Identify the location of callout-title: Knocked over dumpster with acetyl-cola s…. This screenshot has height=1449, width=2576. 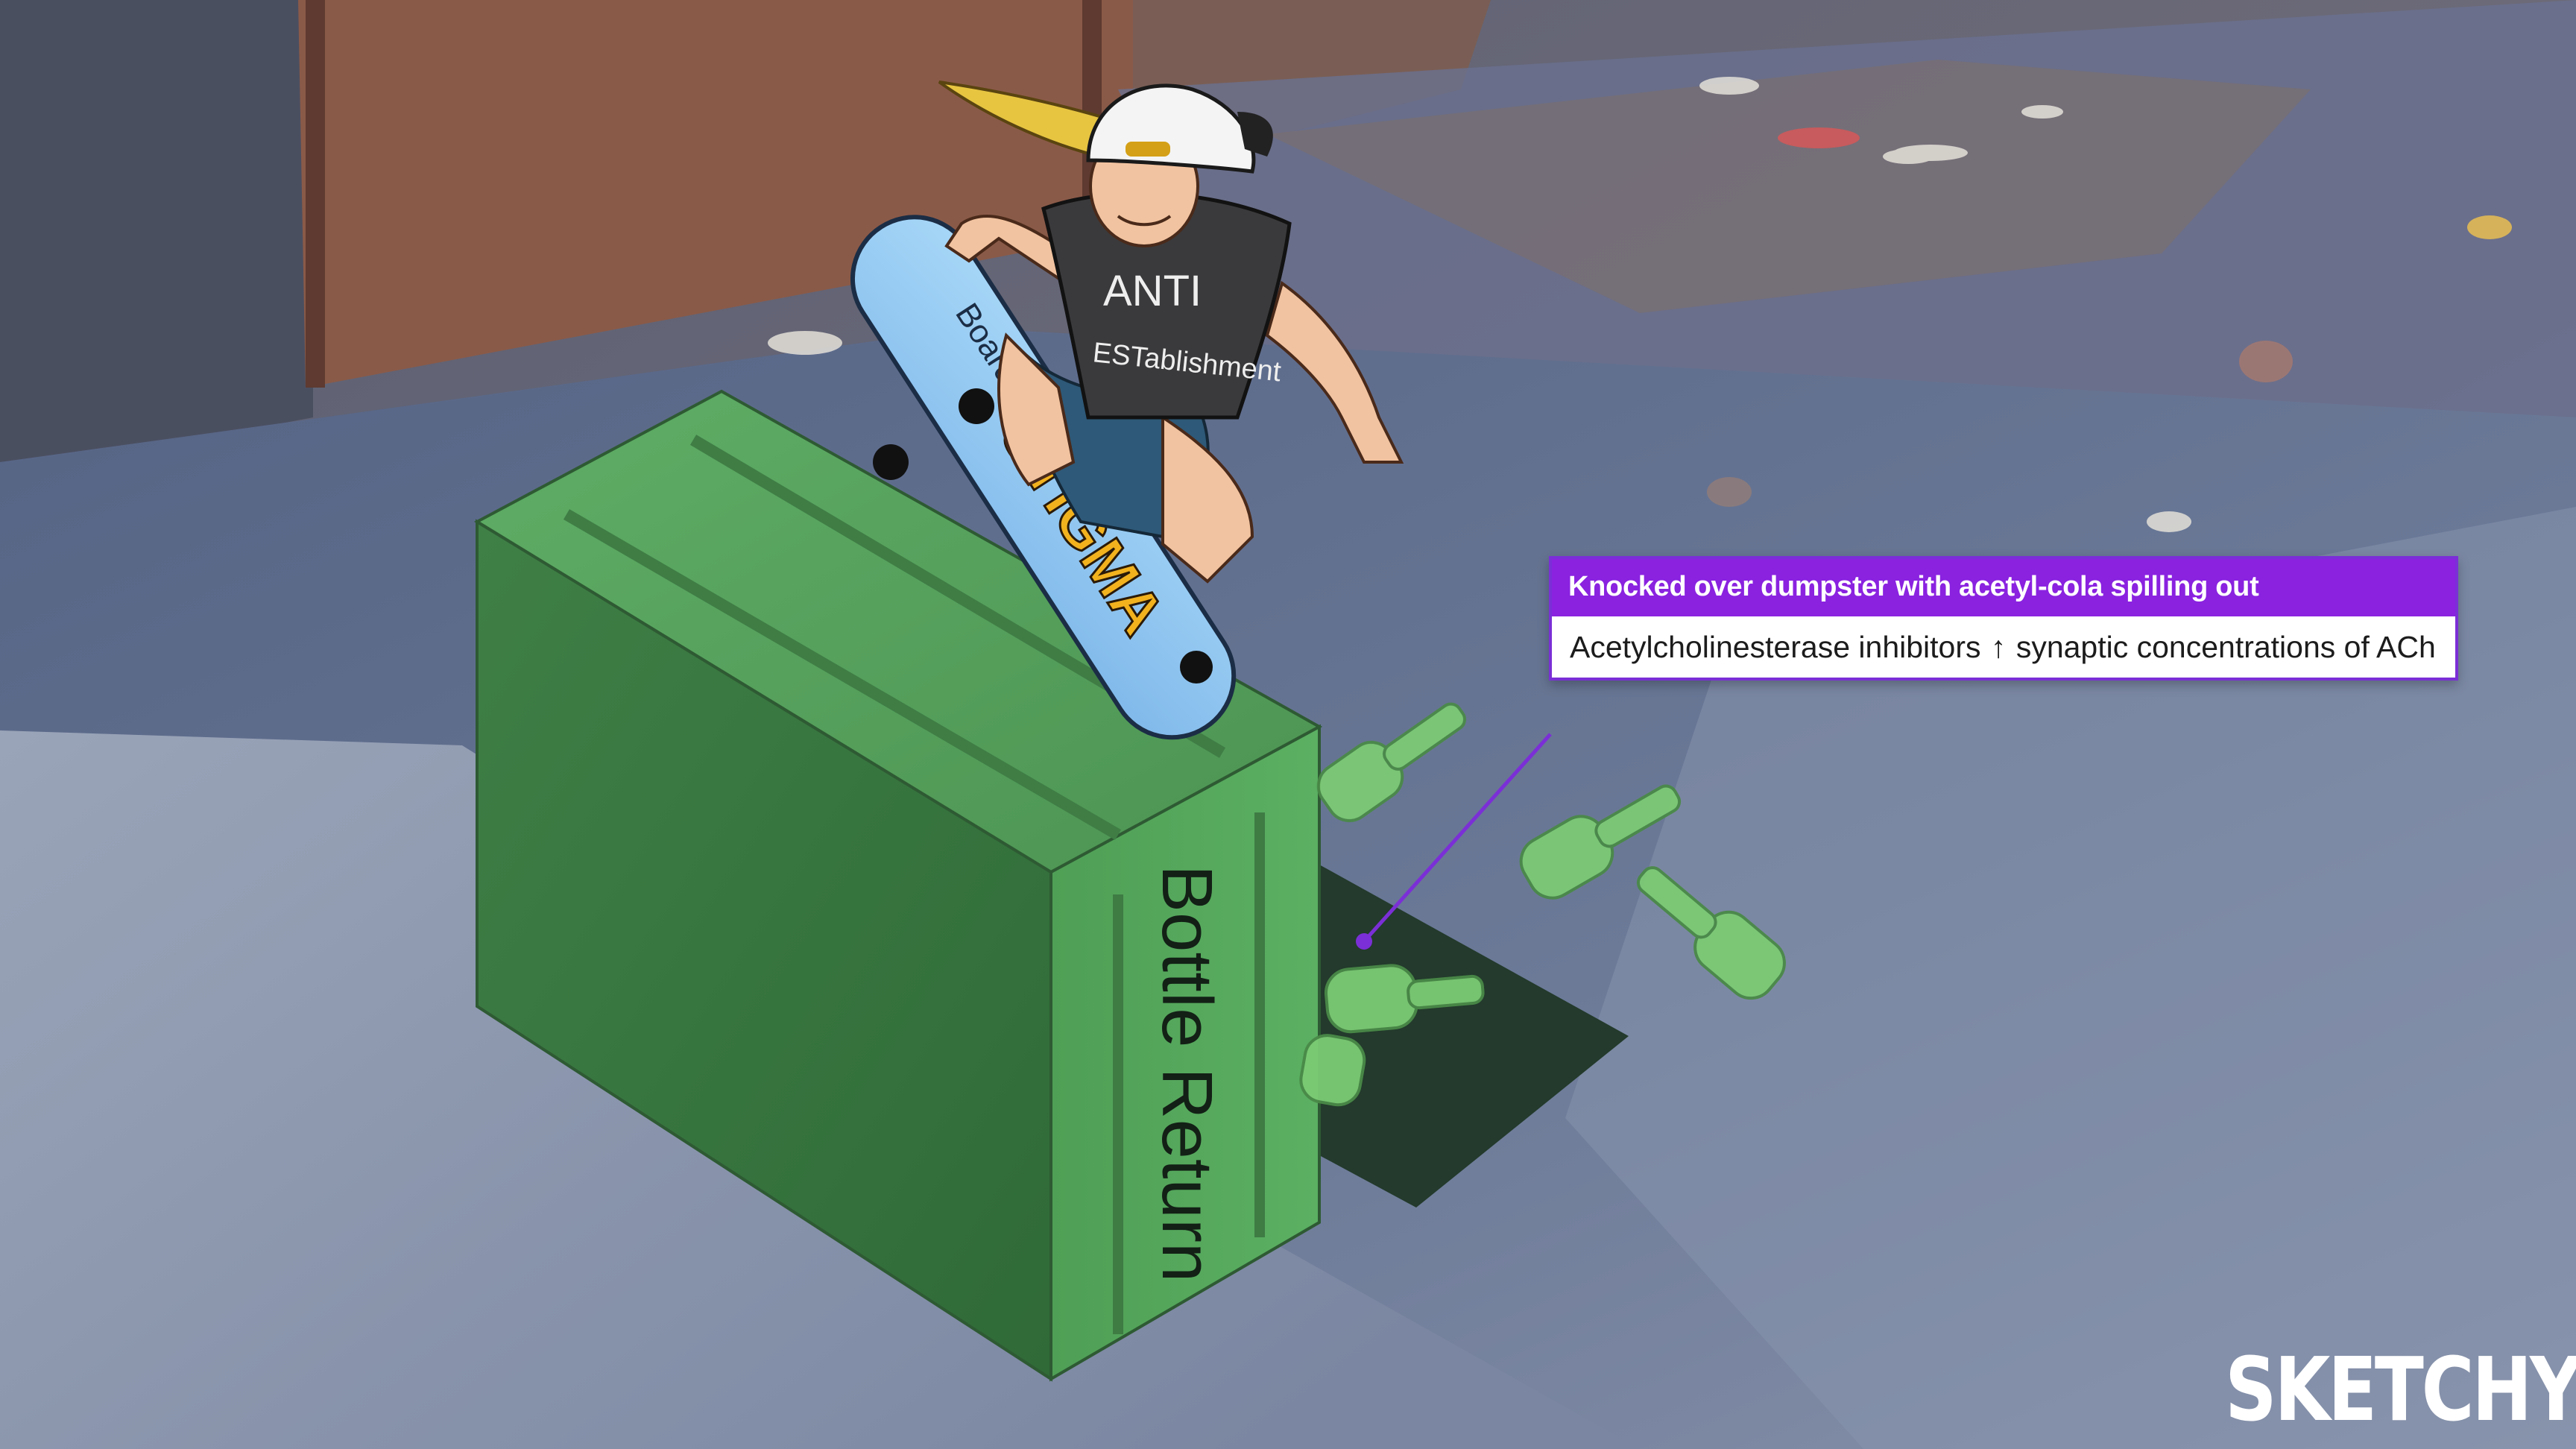
(2003, 587).